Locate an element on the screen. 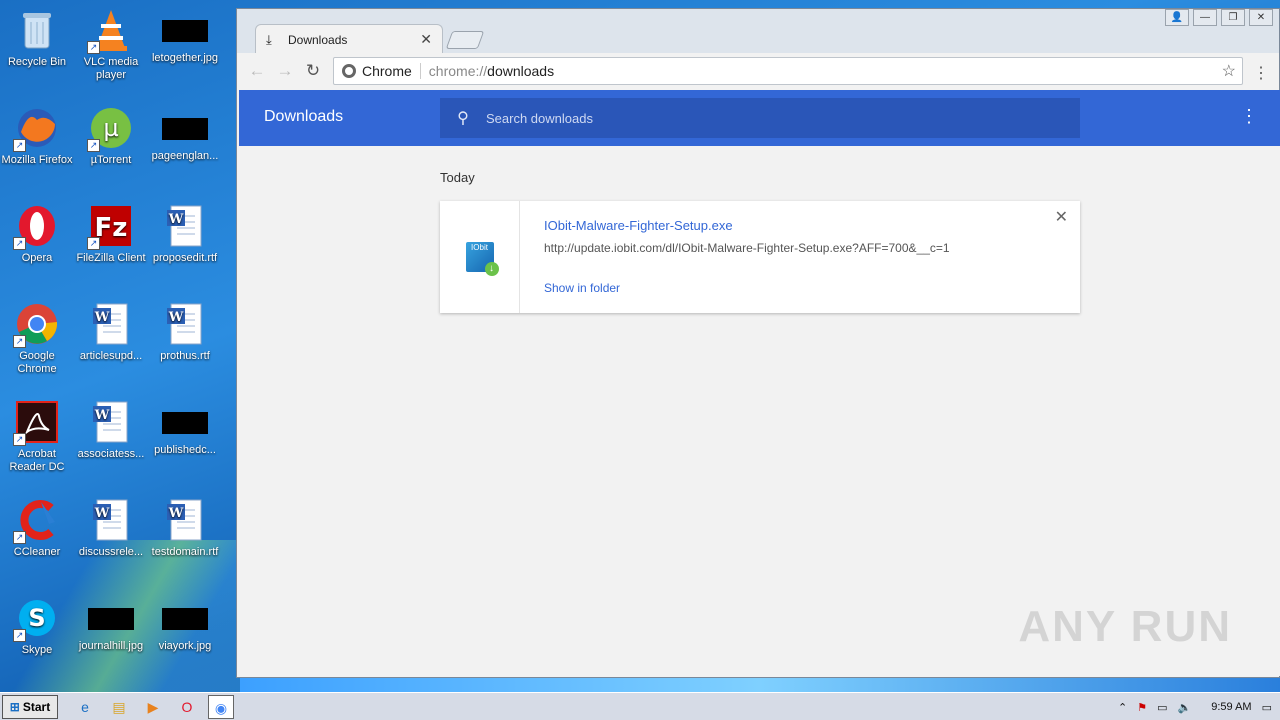 This screenshot has height=720, width=1280. desktop-icon-opera: ↗ Opera is located at coordinates (37, 232).